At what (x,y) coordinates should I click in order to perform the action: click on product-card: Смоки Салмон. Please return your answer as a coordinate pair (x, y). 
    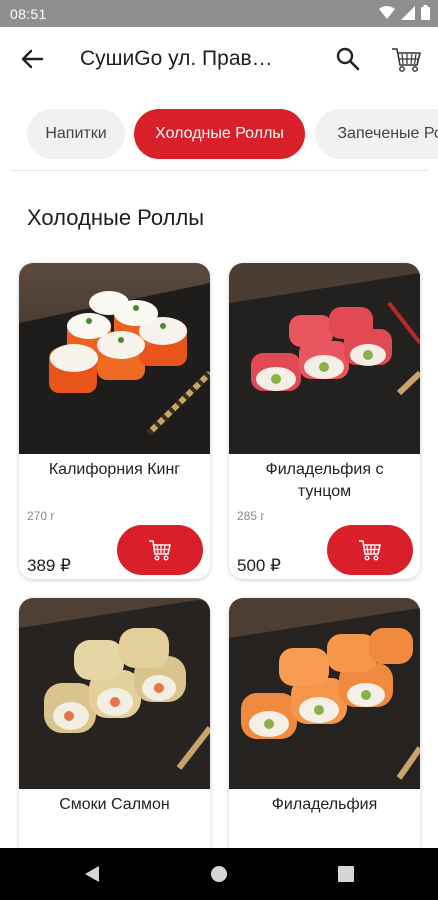
    Looking at the image, I should click on (114, 728).